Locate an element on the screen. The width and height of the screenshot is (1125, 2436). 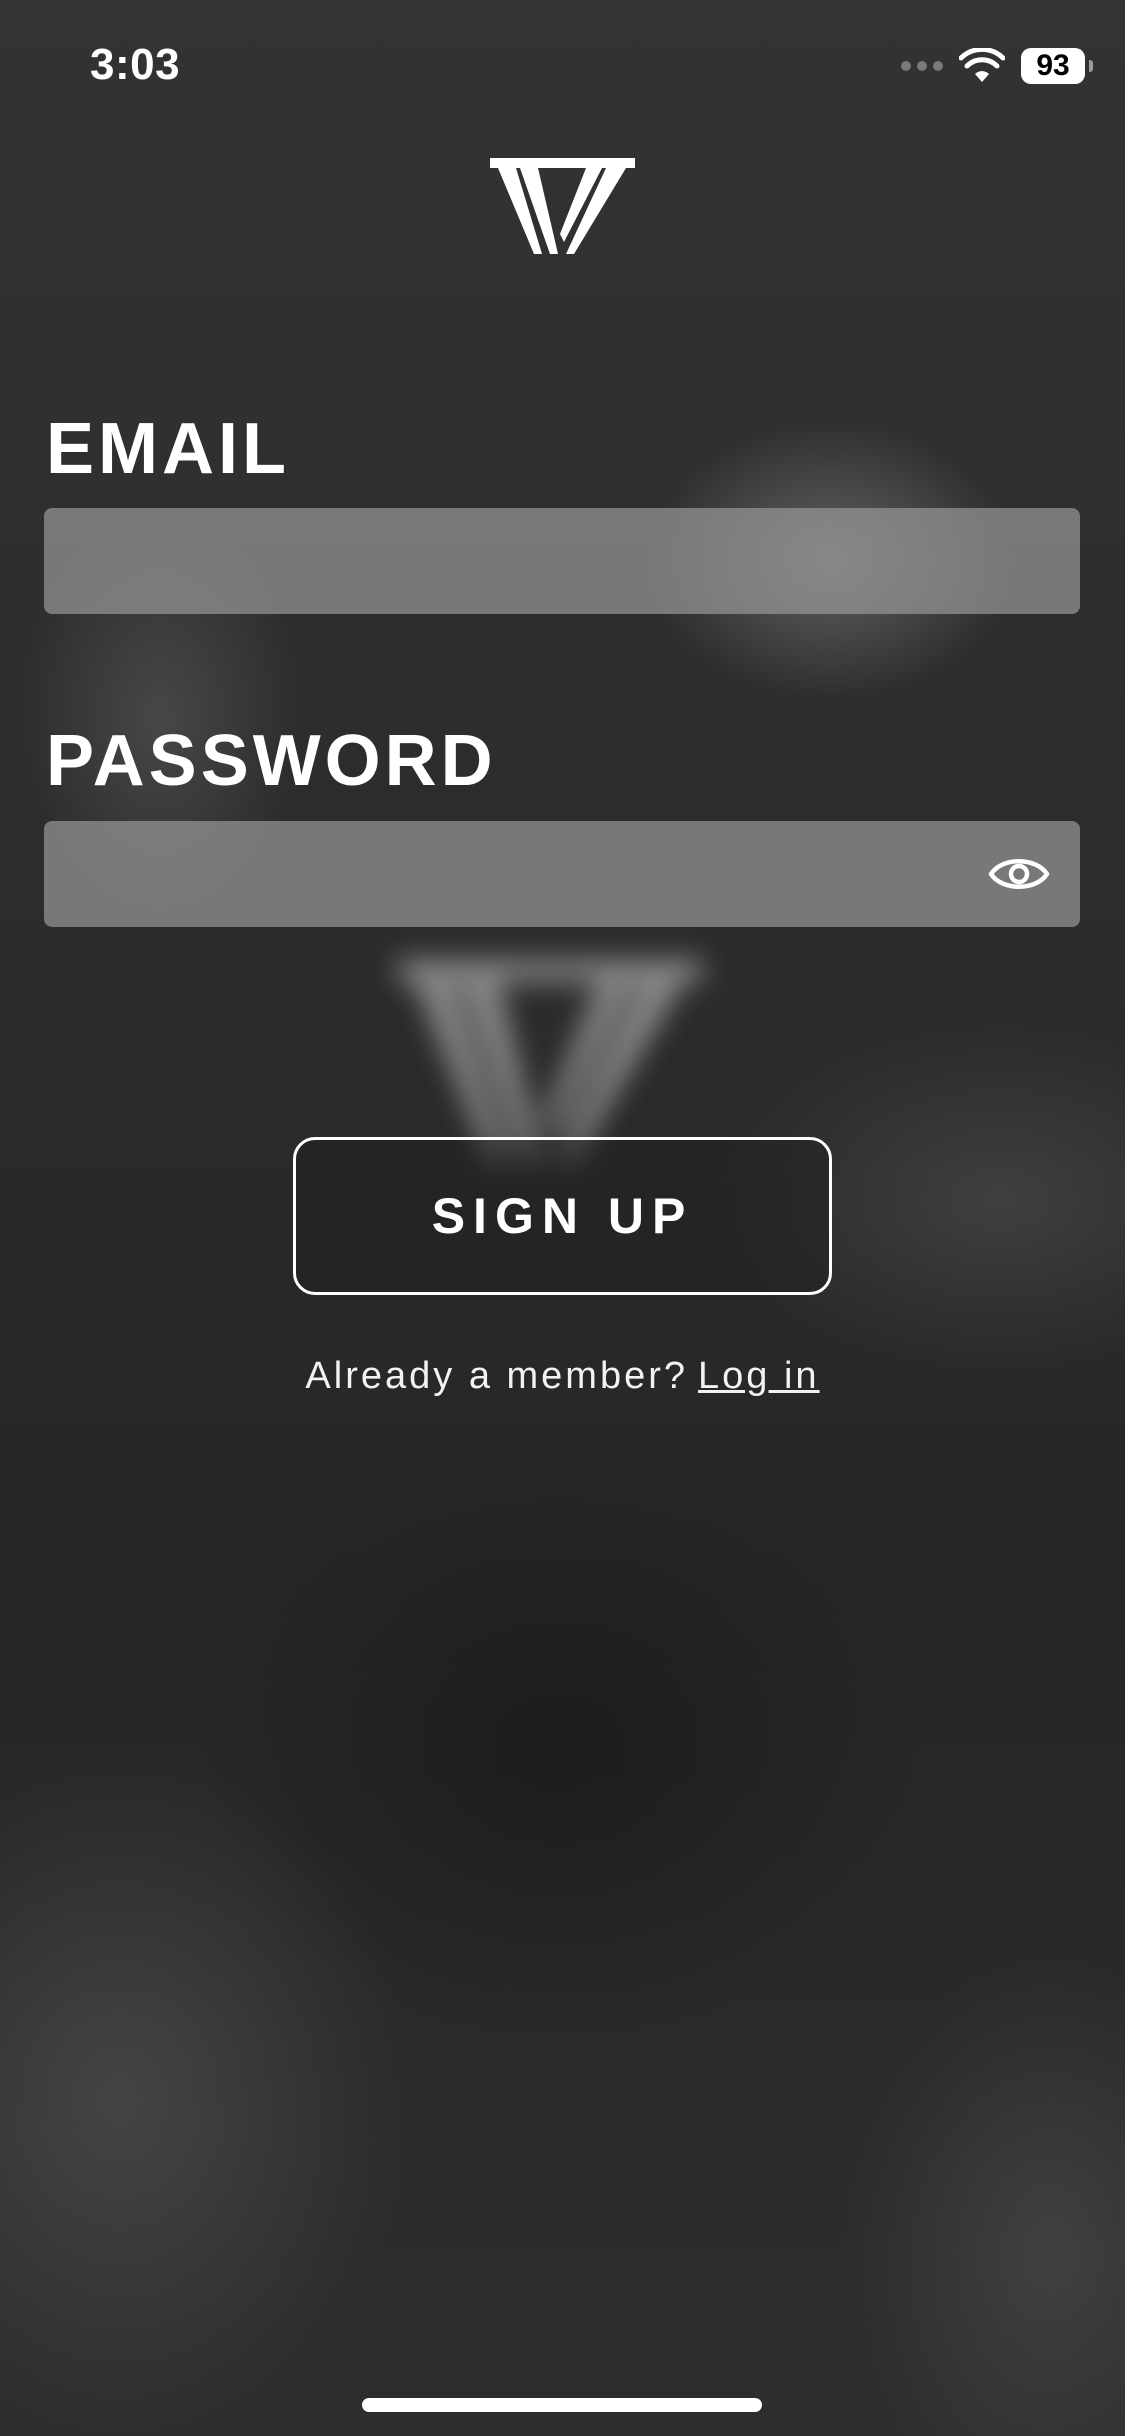
email-field-container is located at coordinates (562, 561).